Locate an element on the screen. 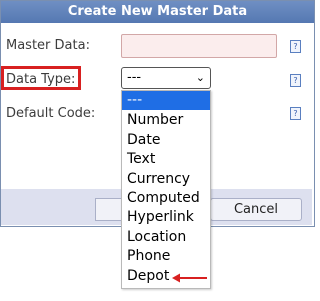 The width and height of the screenshot is (320, 301). chevron-down-icon: ⌄ is located at coordinates (200, 77).